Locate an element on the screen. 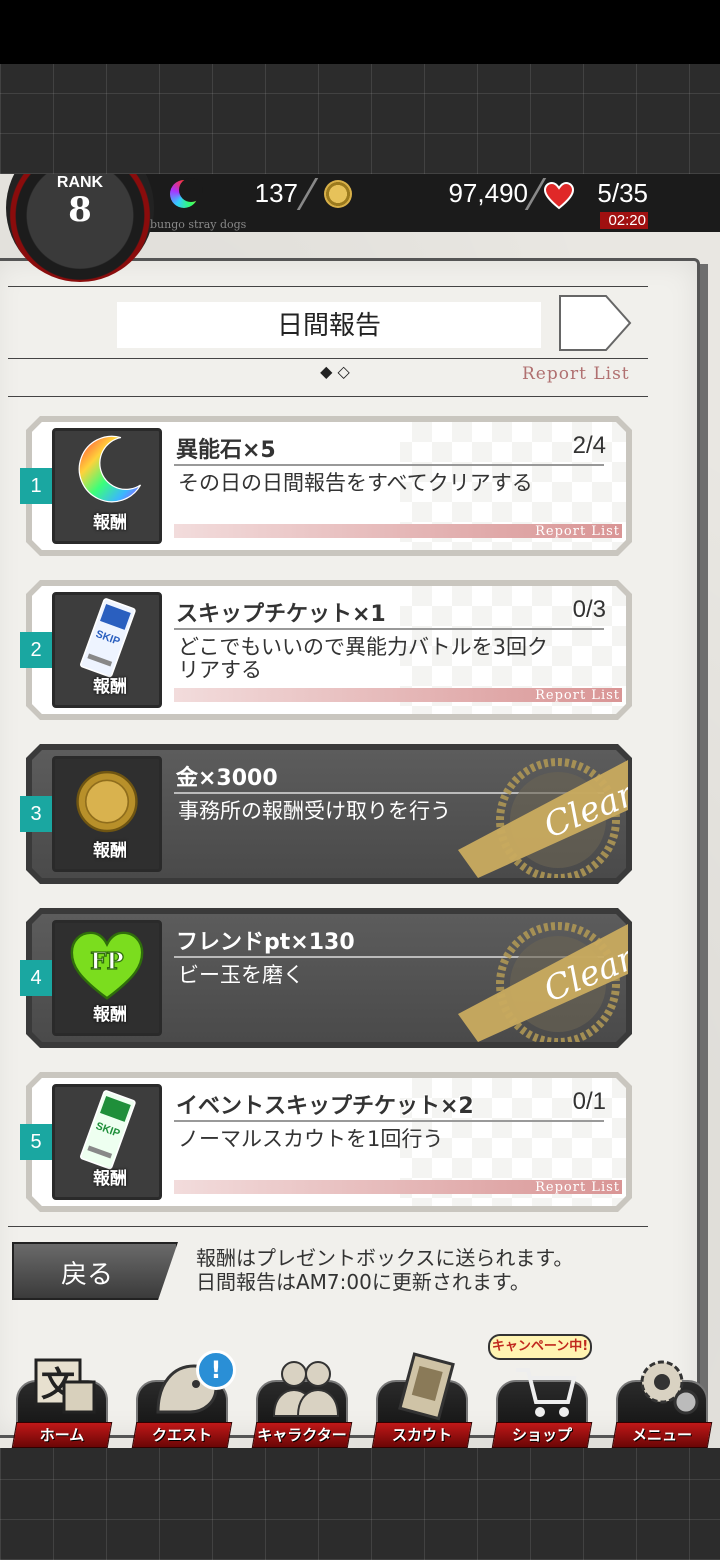  mission-number: 1 is located at coordinates (36, 486).